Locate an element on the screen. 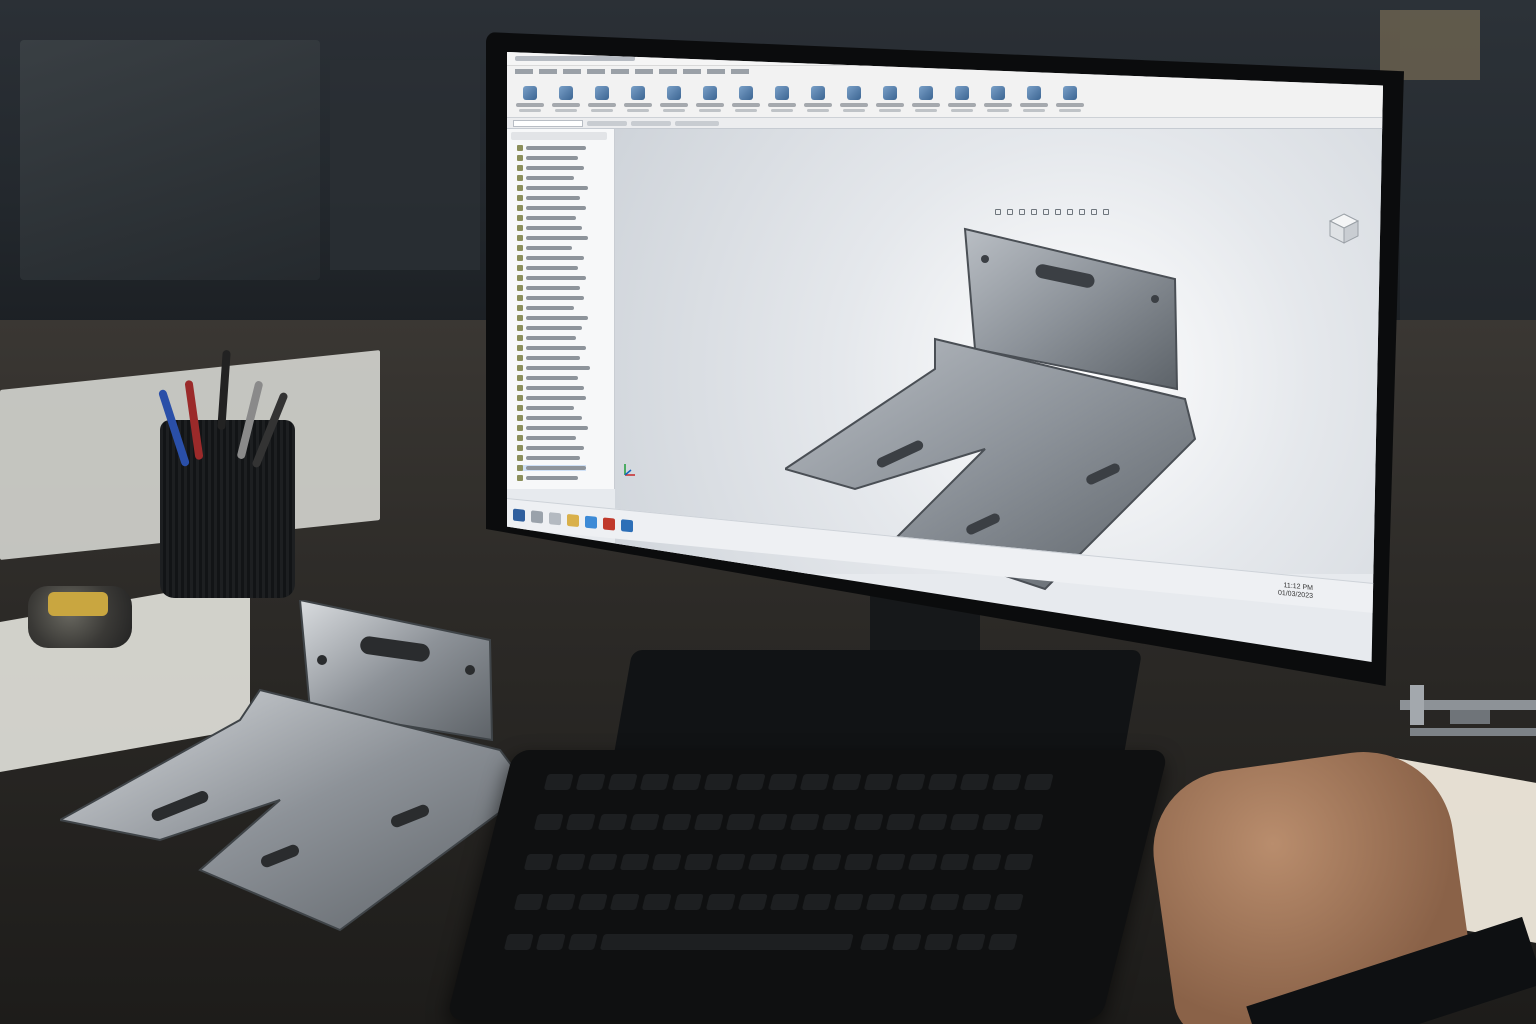  extrude-icon is located at coordinates (566, 93).